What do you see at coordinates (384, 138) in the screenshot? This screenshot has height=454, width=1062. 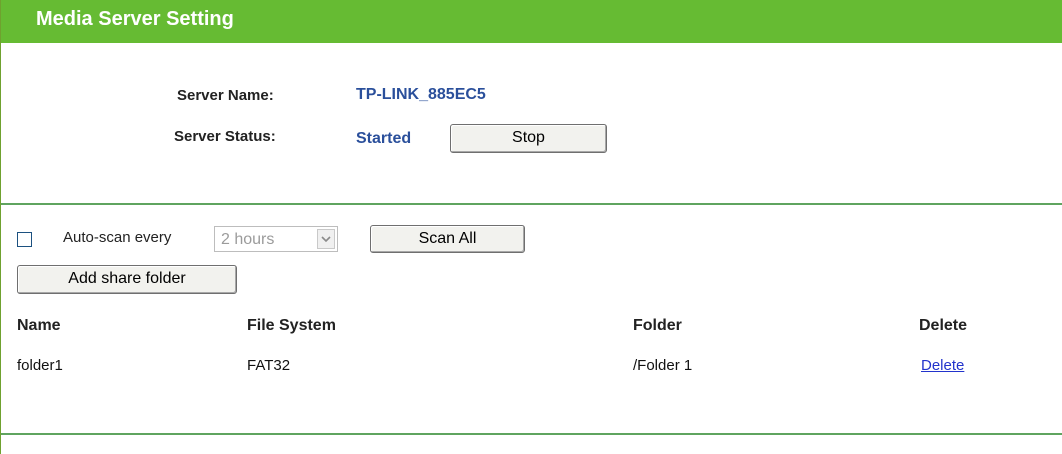 I see `server-status-value: Started` at bounding box center [384, 138].